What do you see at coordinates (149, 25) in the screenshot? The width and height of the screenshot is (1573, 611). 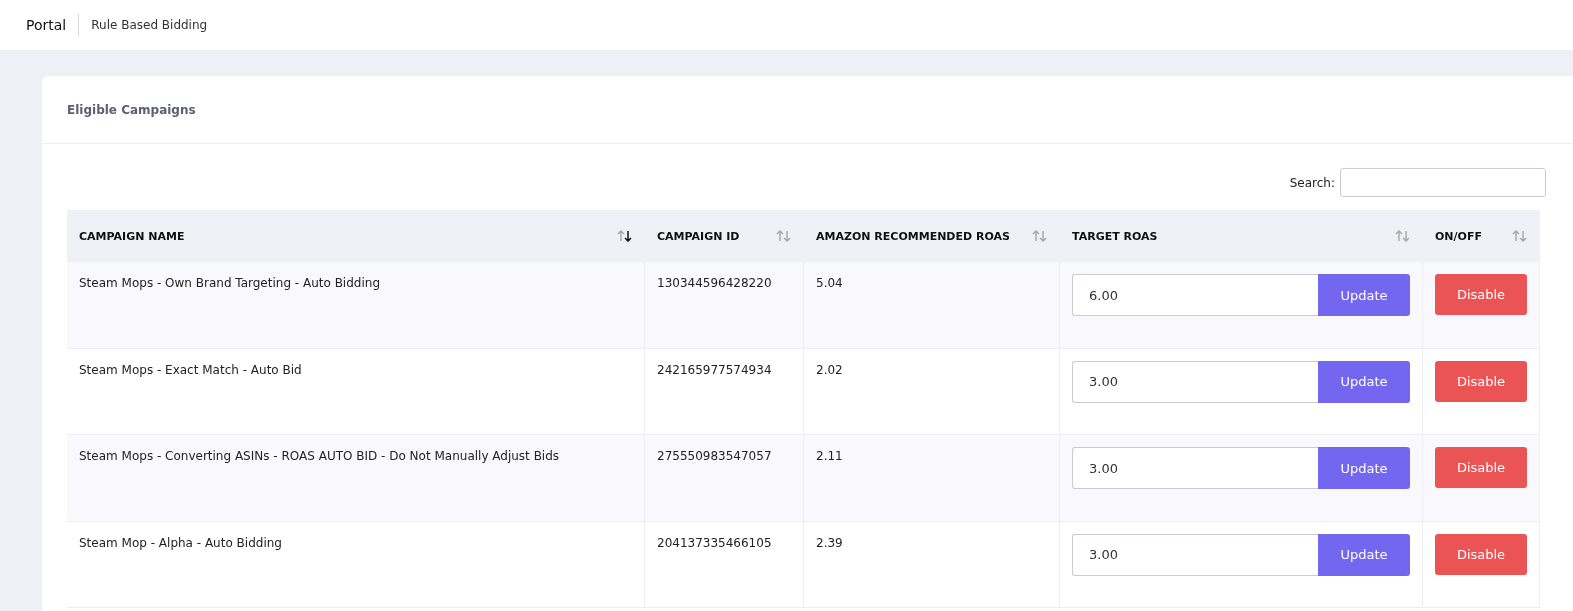 I see `page-title: Rule Based Bidding` at bounding box center [149, 25].